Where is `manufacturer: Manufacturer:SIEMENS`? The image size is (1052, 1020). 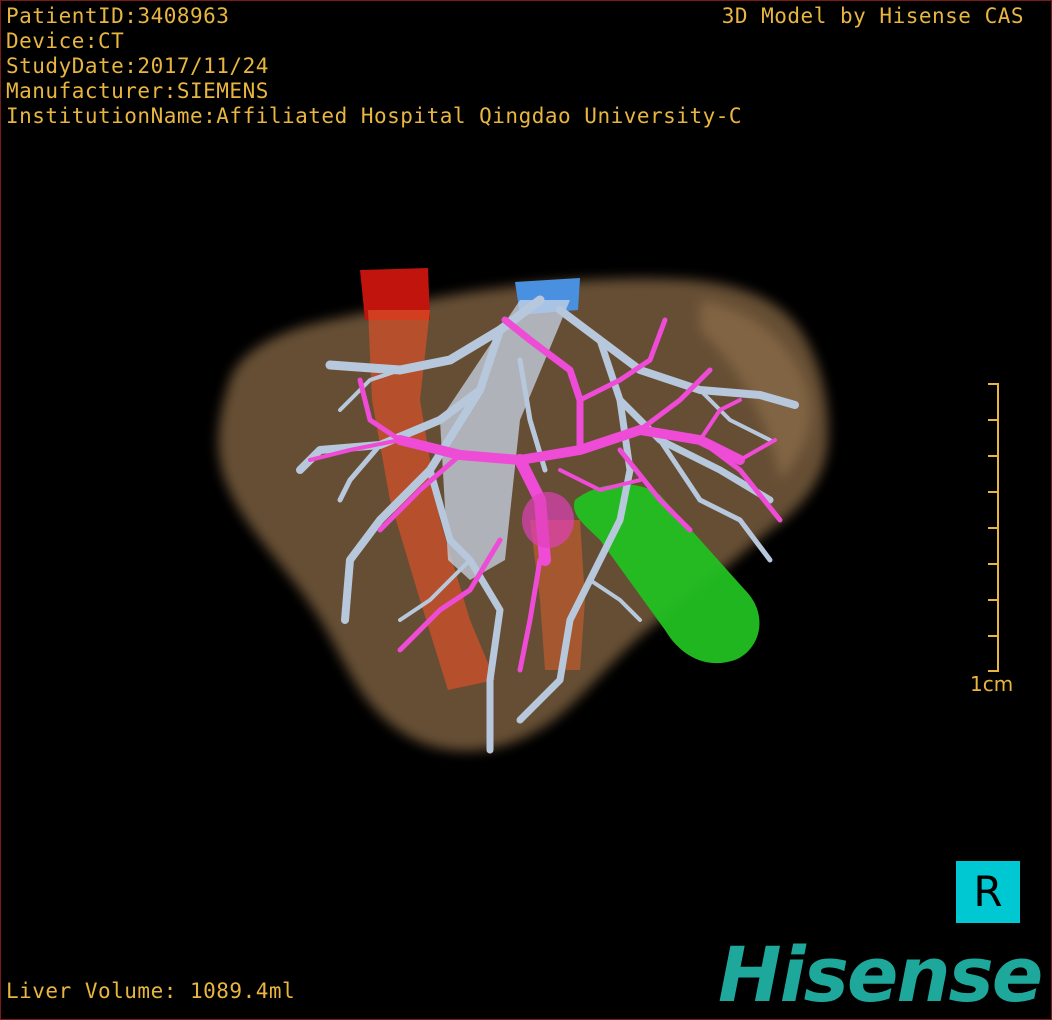 manufacturer: Manufacturer:SIEMENS is located at coordinates (137, 91).